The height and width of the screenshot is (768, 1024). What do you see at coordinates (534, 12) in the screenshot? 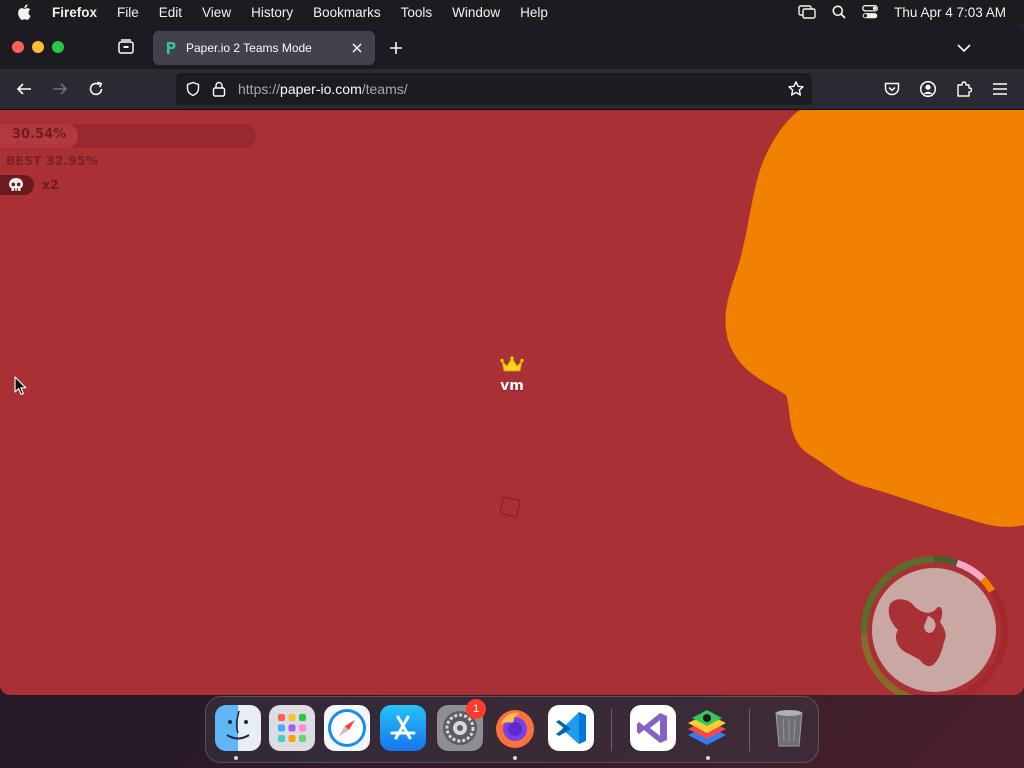
I see `menu-help: Help` at bounding box center [534, 12].